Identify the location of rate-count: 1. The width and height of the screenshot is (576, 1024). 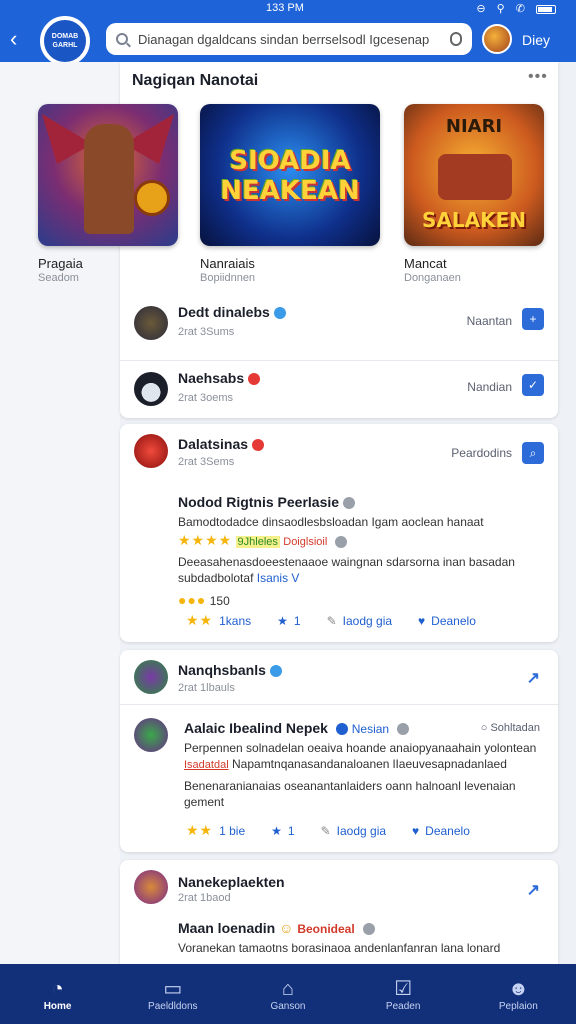
(297, 620).